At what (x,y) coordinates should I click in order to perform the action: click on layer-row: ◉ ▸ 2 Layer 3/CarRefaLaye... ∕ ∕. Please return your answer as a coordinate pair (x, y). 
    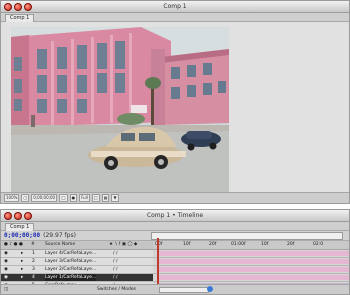
    Looking at the image, I should click on (175, 262).